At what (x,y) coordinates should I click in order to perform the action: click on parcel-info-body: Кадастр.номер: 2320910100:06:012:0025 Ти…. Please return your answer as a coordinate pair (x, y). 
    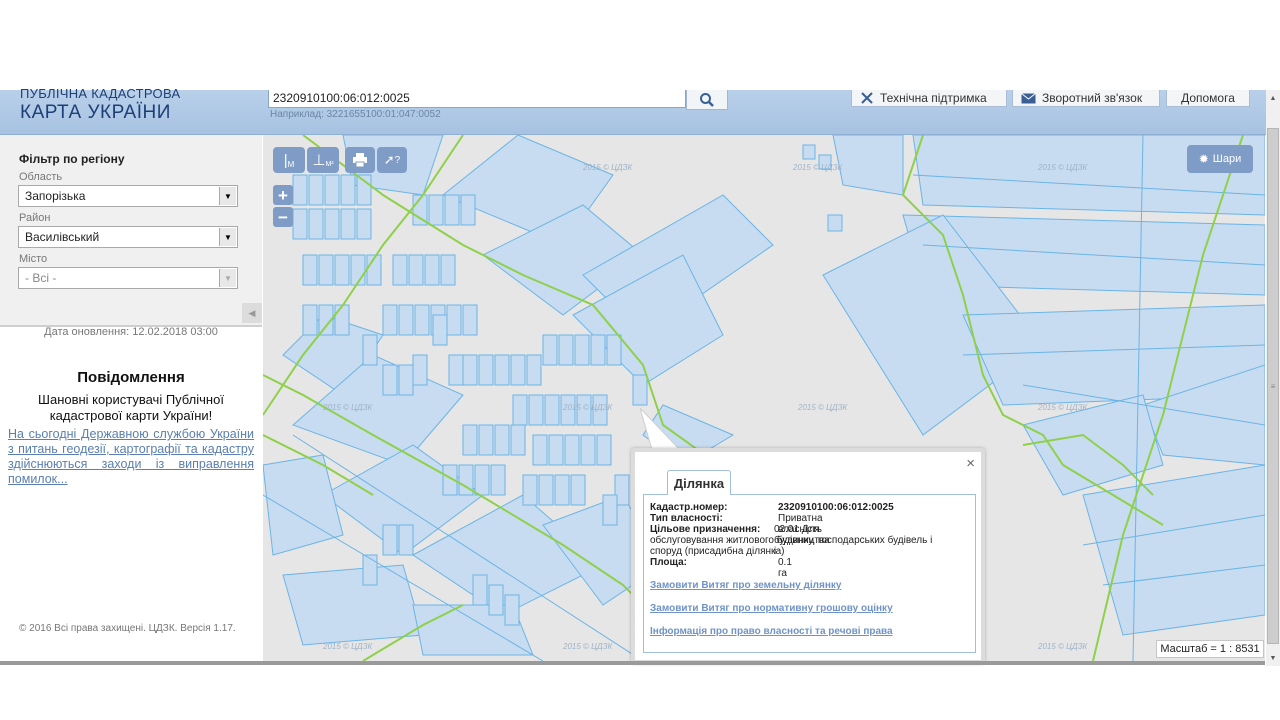
    Looking at the image, I should click on (809, 573).